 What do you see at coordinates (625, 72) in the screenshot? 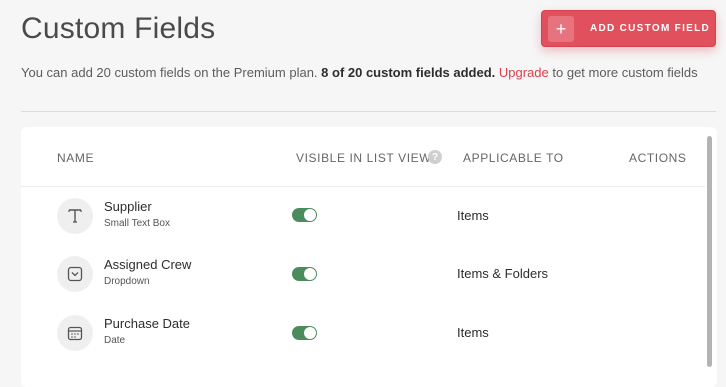
I see `plan-info-suffix: to get more custom fields` at bounding box center [625, 72].